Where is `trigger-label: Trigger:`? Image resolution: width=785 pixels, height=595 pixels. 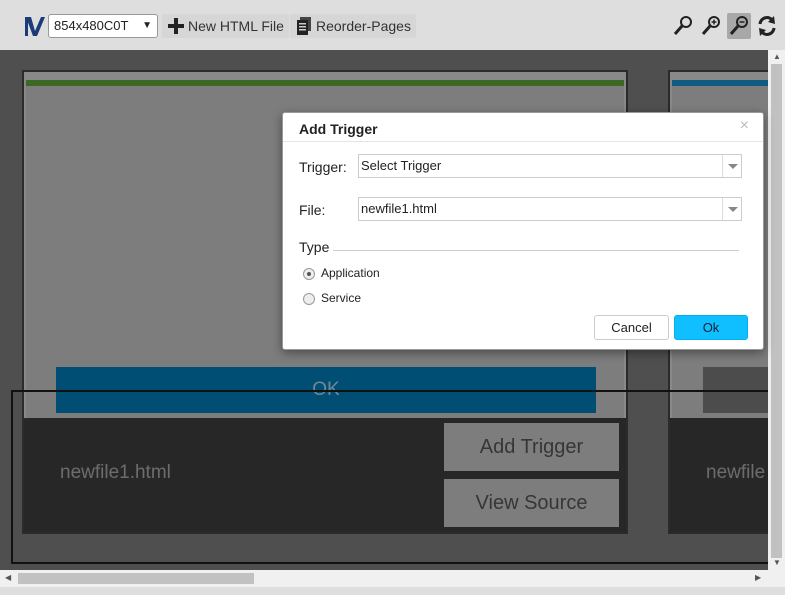
trigger-label: Trigger: is located at coordinates (323, 167).